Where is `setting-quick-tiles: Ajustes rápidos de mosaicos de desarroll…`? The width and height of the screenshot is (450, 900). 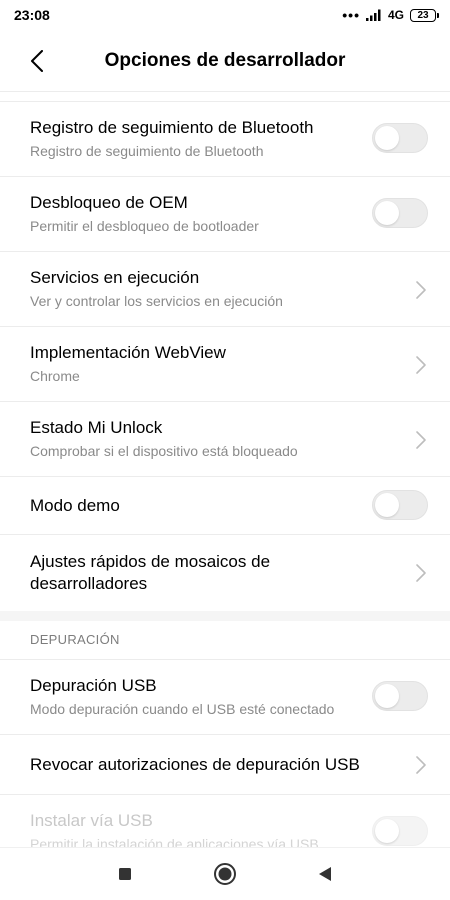 setting-quick-tiles: Ajustes rápidos de mosaicos de desarroll… is located at coordinates (225, 573).